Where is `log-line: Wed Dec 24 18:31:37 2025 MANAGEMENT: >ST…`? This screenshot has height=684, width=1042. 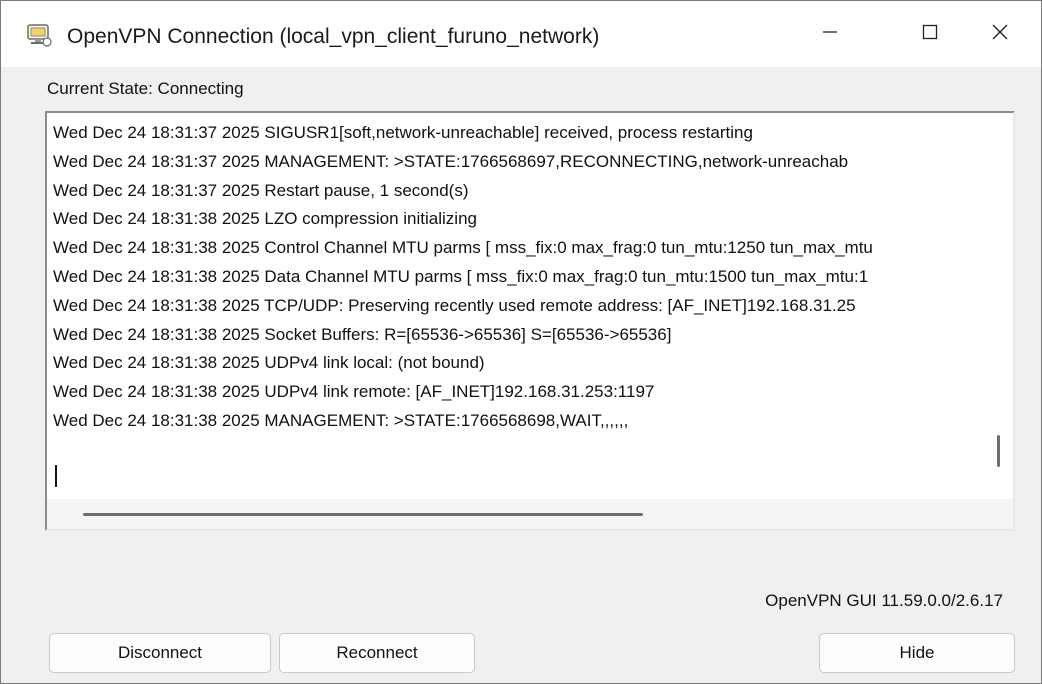 log-line: Wed Dec 24 18:31:37 2025 MANAGEMENT: >ST… is located at coordinates (451, 161).